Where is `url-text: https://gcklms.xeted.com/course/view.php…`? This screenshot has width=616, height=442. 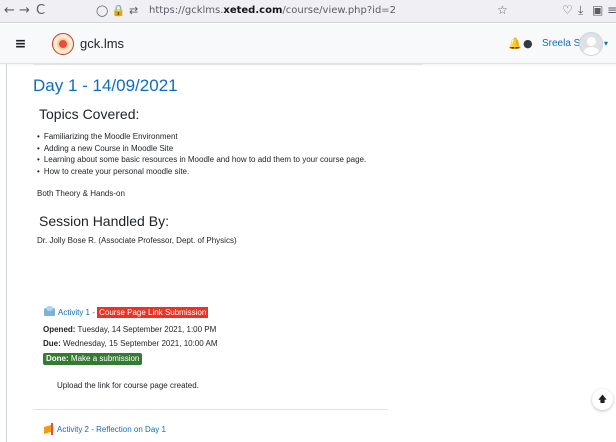
url-text: https://gcklms.xeted.com/course/view.php… is located at coordinates (272, 10).